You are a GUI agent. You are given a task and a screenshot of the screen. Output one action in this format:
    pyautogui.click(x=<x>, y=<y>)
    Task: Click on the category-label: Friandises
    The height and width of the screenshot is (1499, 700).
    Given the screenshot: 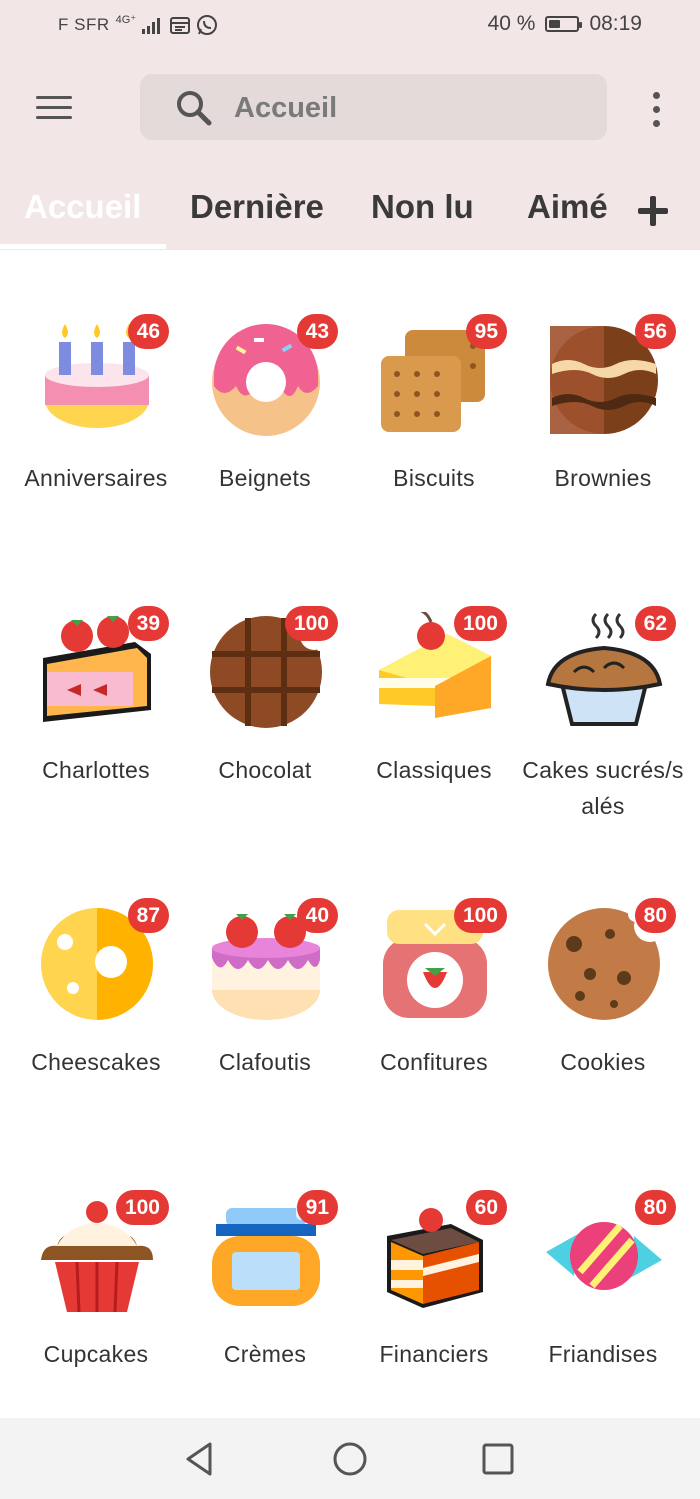 What is the action you would take?
    pyautogui.click(x=603, y=1354)
    